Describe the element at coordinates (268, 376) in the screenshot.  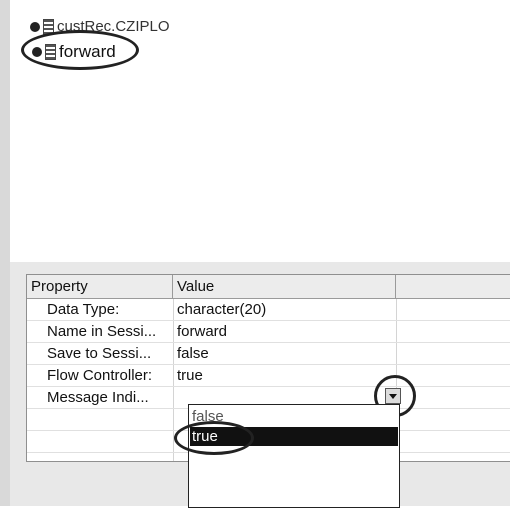
I see `table-row: Flow Controller: true` at that location.